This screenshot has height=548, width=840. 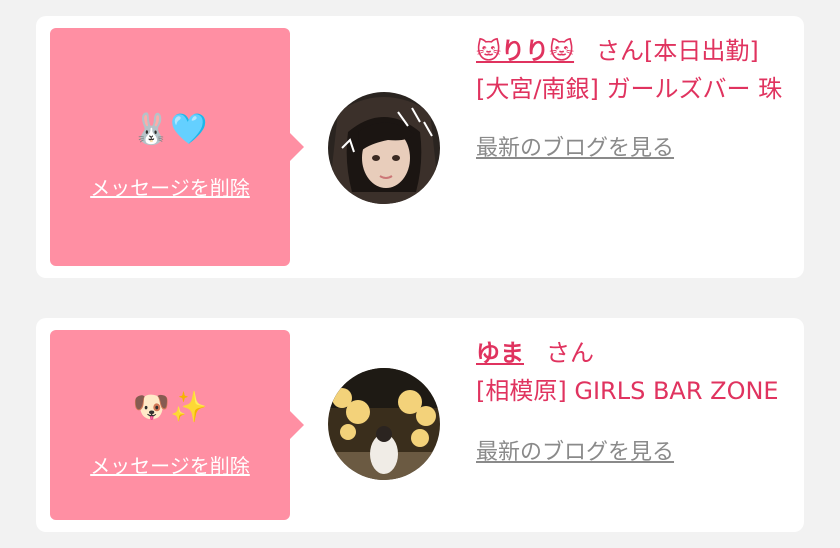 I want to click on message-bubble: 🐶✨ メッセージを削除, so click(x=177, y=425).